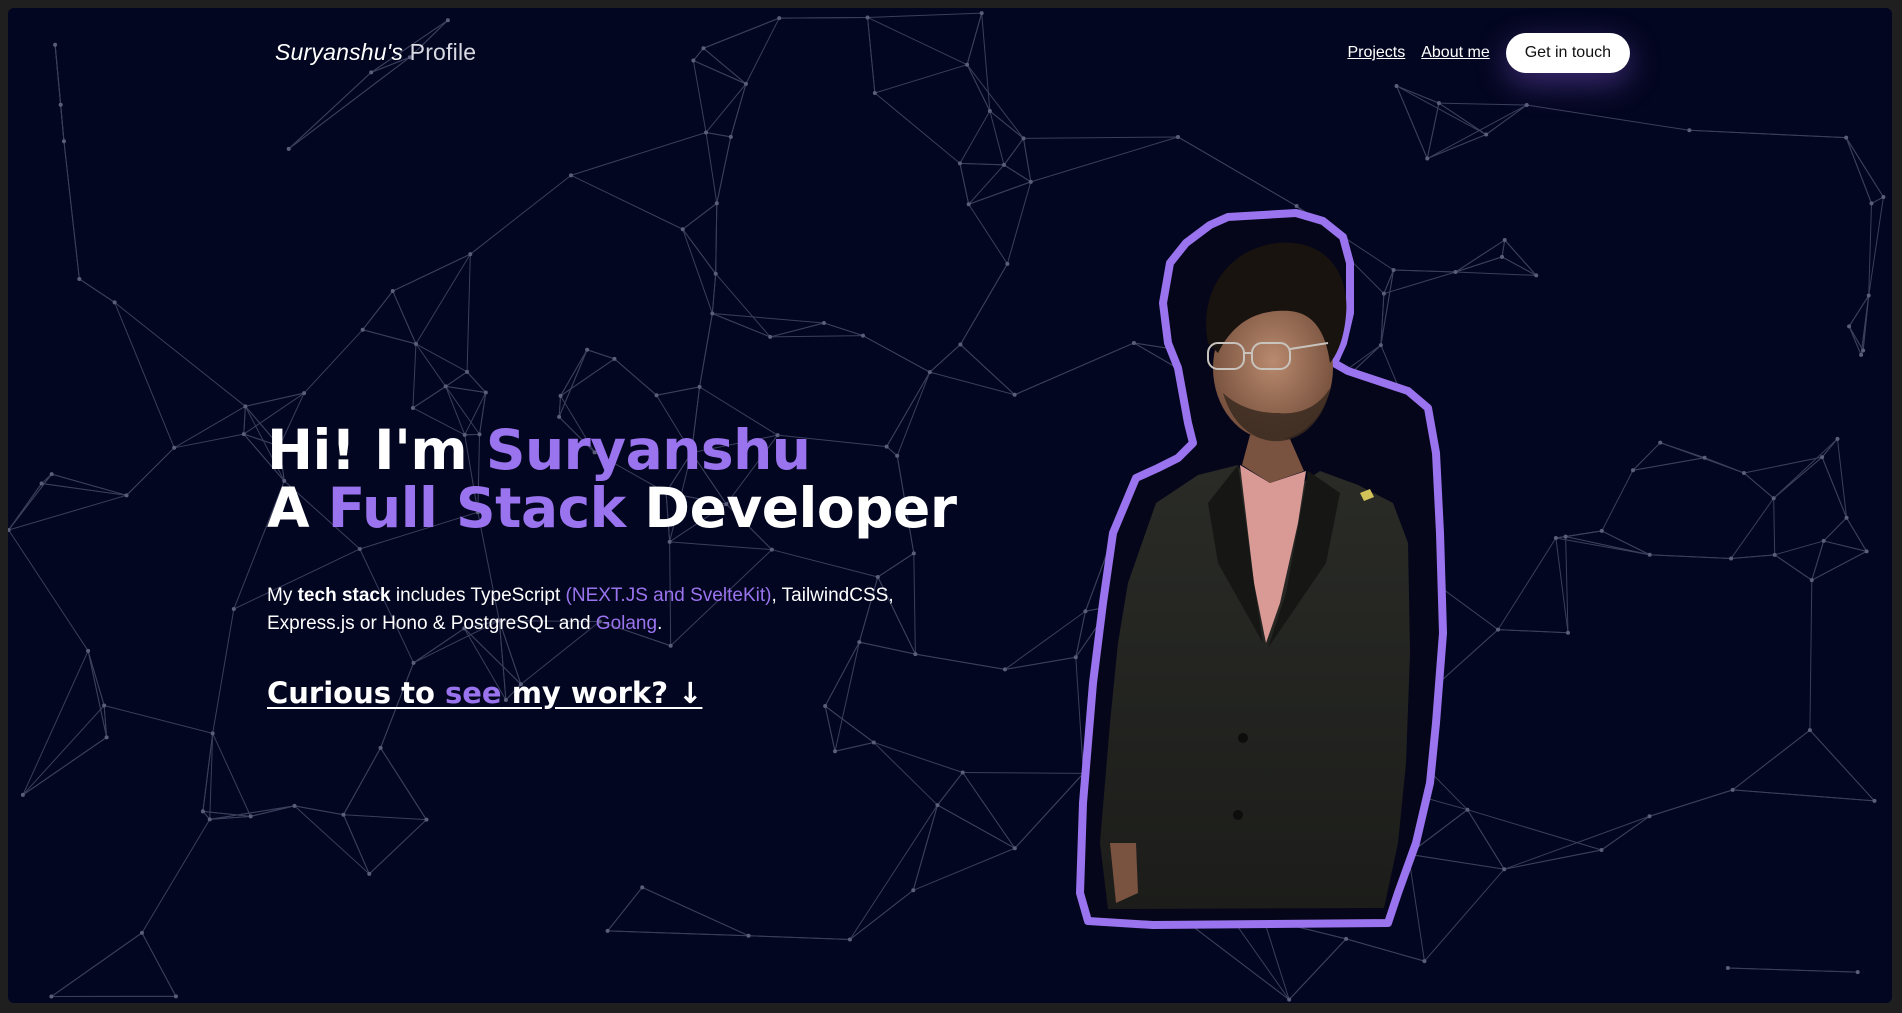  Describe the element at coordinates (1376, 53) in the screenshot. I see `nav-projects-link: Projects` at that location.